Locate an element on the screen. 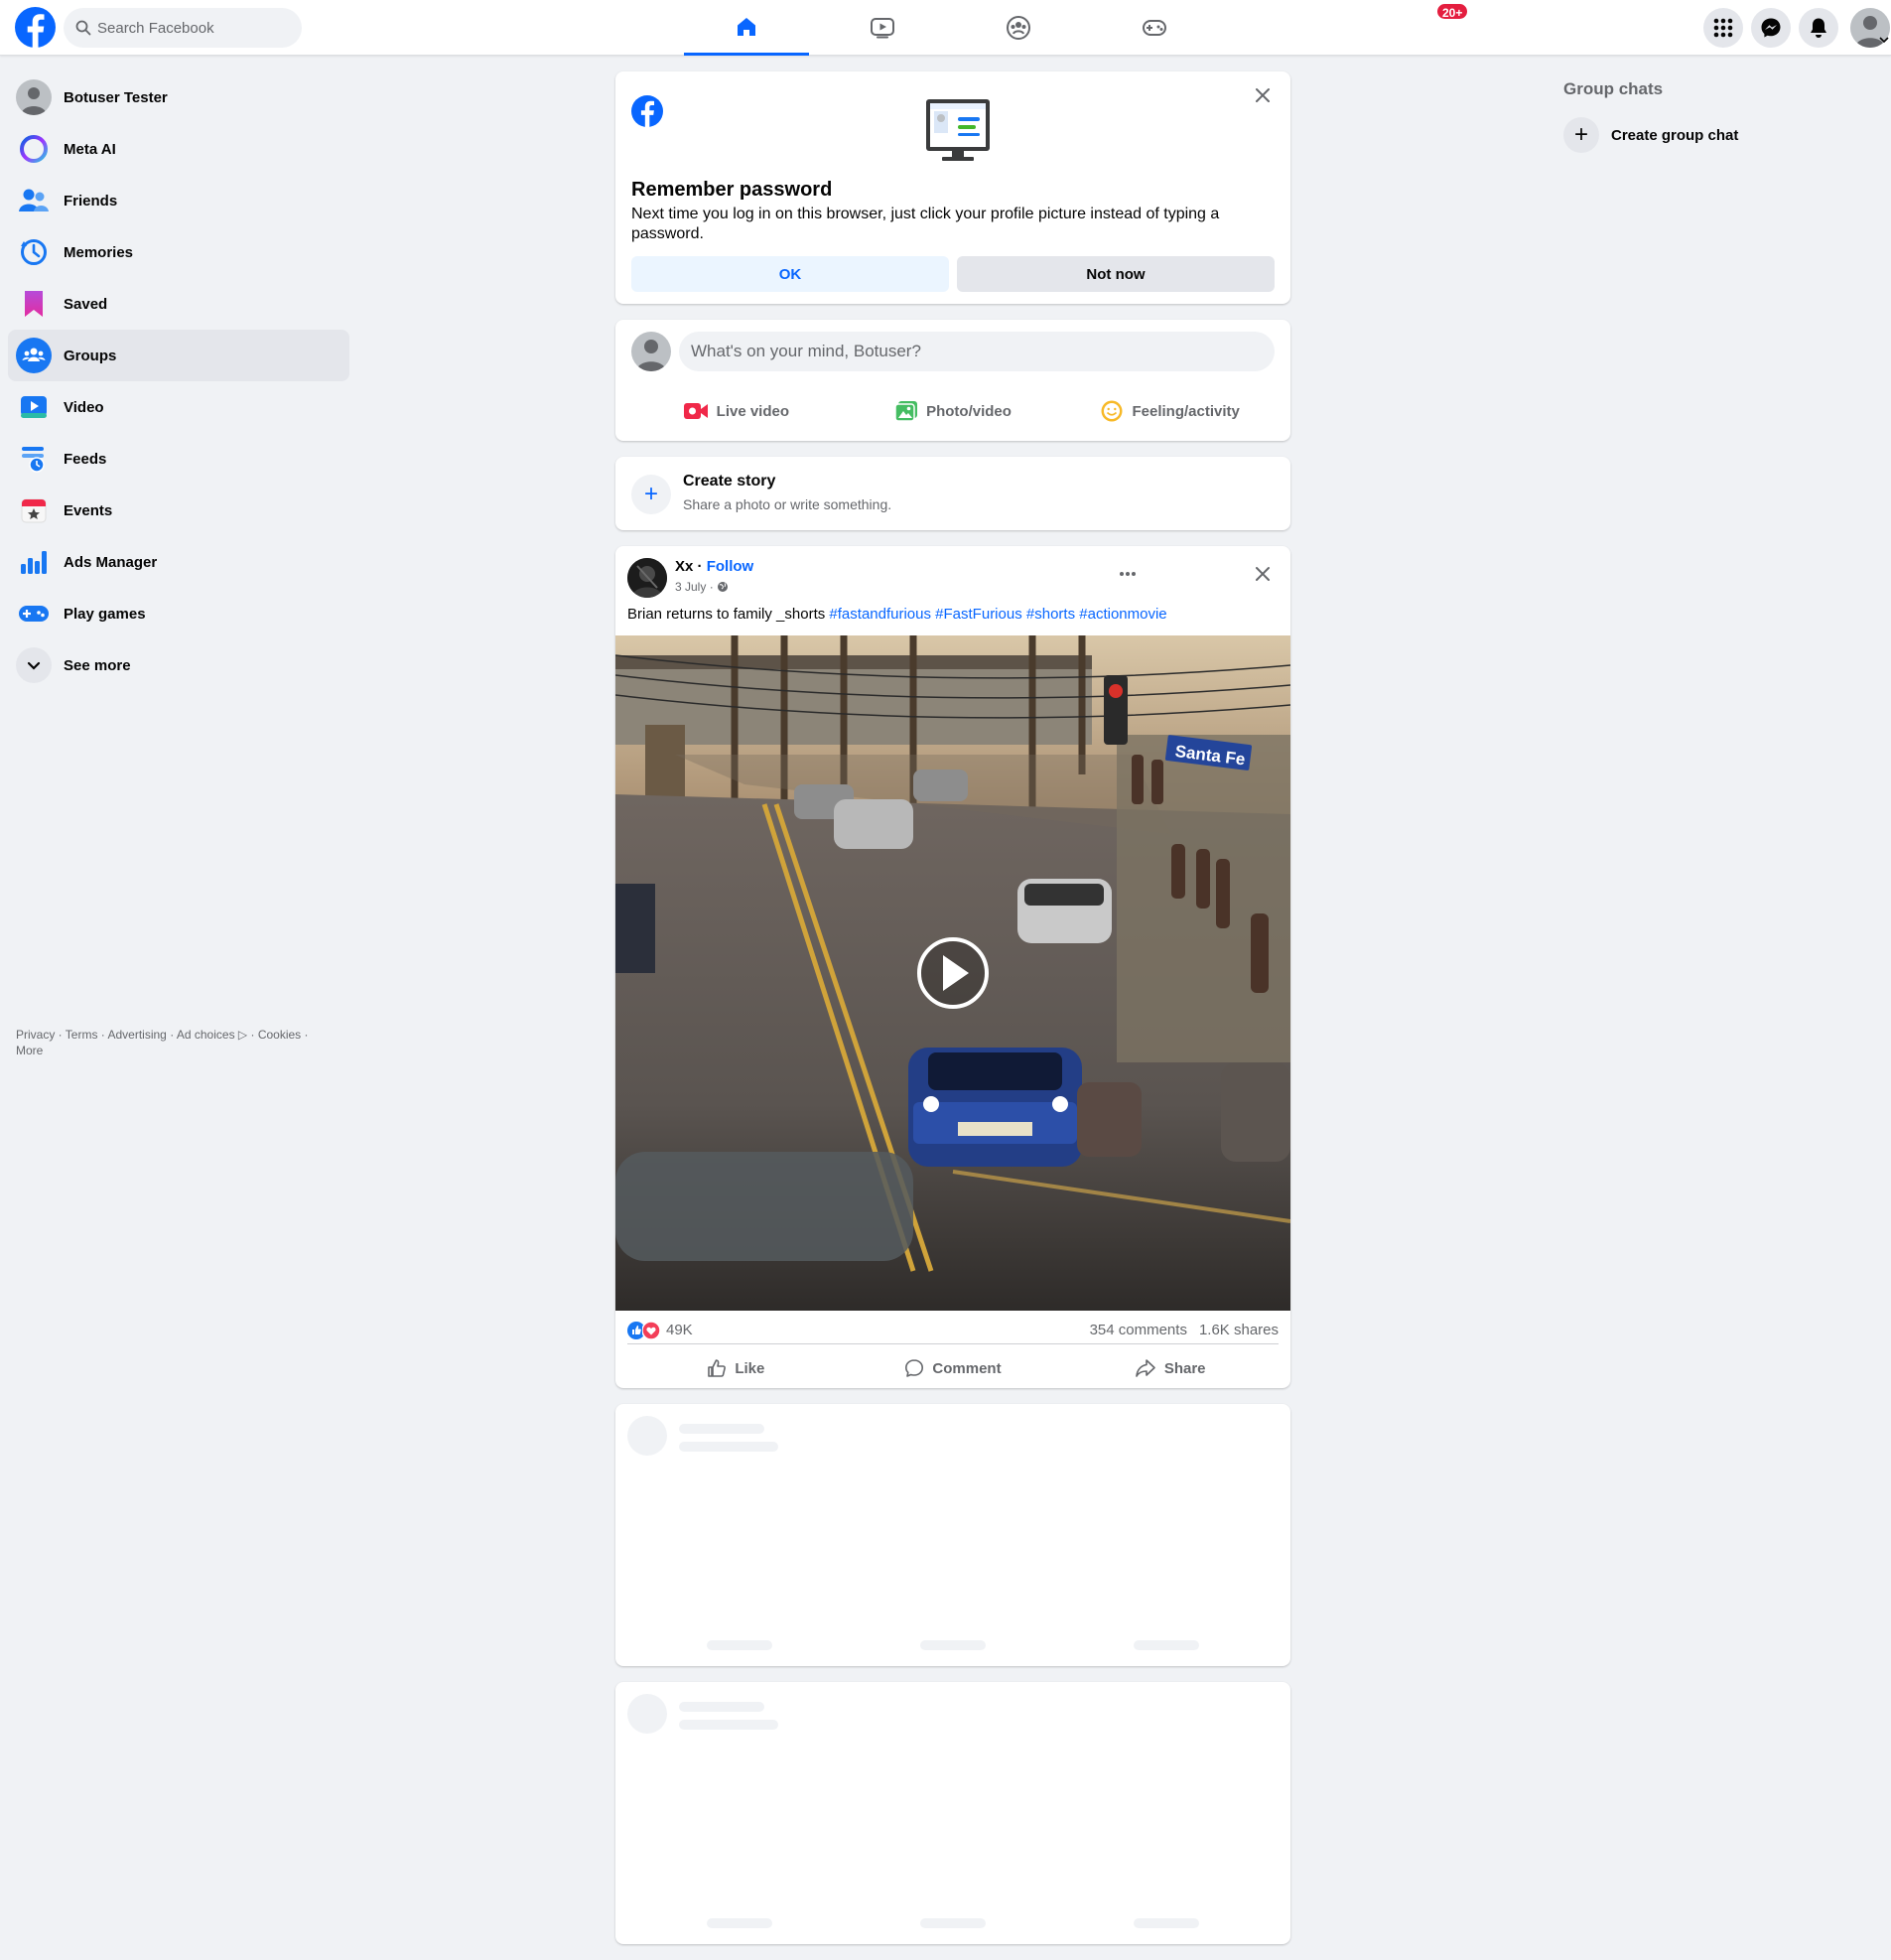 Image resolution: width=1891 pixels, height=1960 pixels. sidebar-item-feeds: Feeds is located at coordinates (178, 459).